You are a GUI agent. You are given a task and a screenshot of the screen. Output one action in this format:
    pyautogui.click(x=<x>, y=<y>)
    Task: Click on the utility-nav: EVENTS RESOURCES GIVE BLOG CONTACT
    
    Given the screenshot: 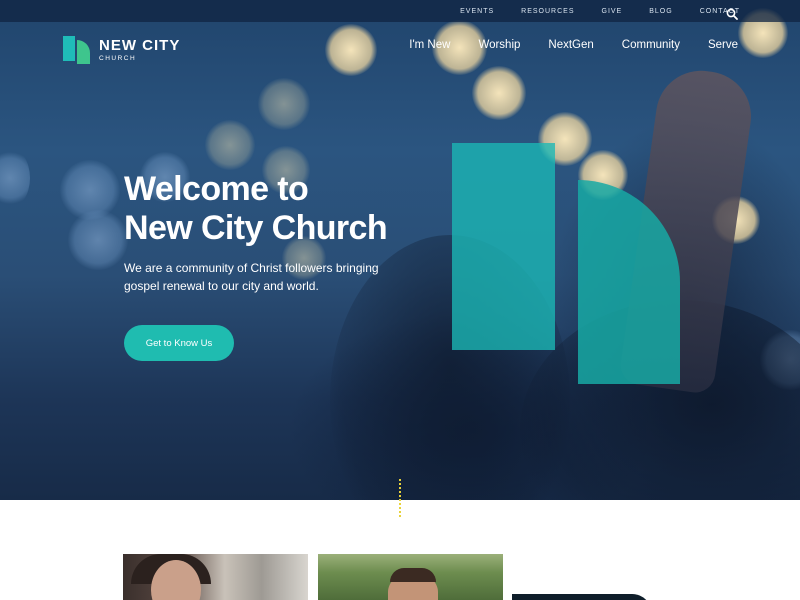 What is the action you would take?
    pyautogui.click(x=400, y=11)
    